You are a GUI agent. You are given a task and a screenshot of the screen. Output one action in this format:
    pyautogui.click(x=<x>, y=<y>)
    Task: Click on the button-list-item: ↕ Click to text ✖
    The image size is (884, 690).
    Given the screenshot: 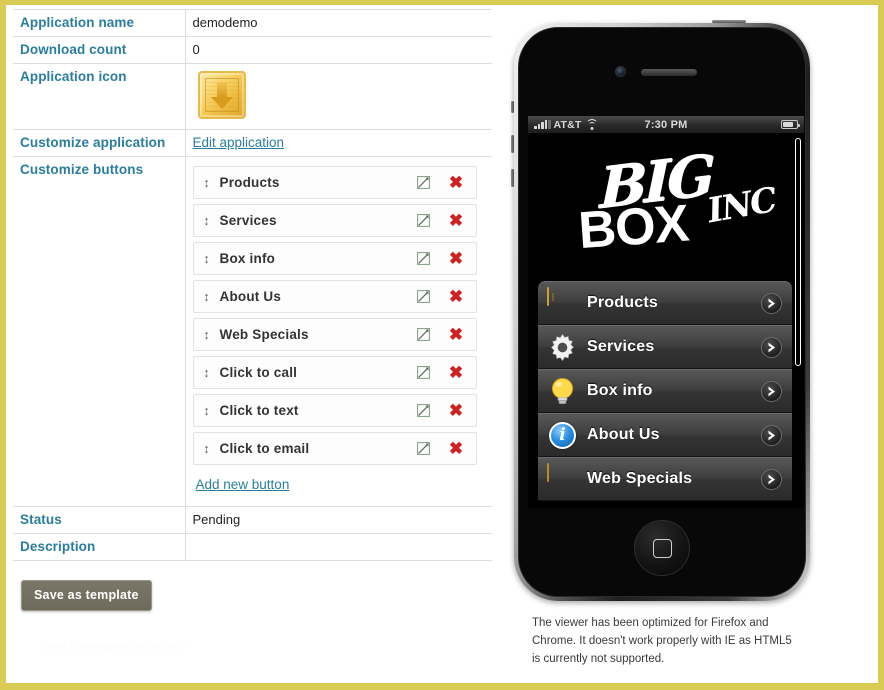 What is the action you would take?
    pyautogui.click(x=334, y=410)
    